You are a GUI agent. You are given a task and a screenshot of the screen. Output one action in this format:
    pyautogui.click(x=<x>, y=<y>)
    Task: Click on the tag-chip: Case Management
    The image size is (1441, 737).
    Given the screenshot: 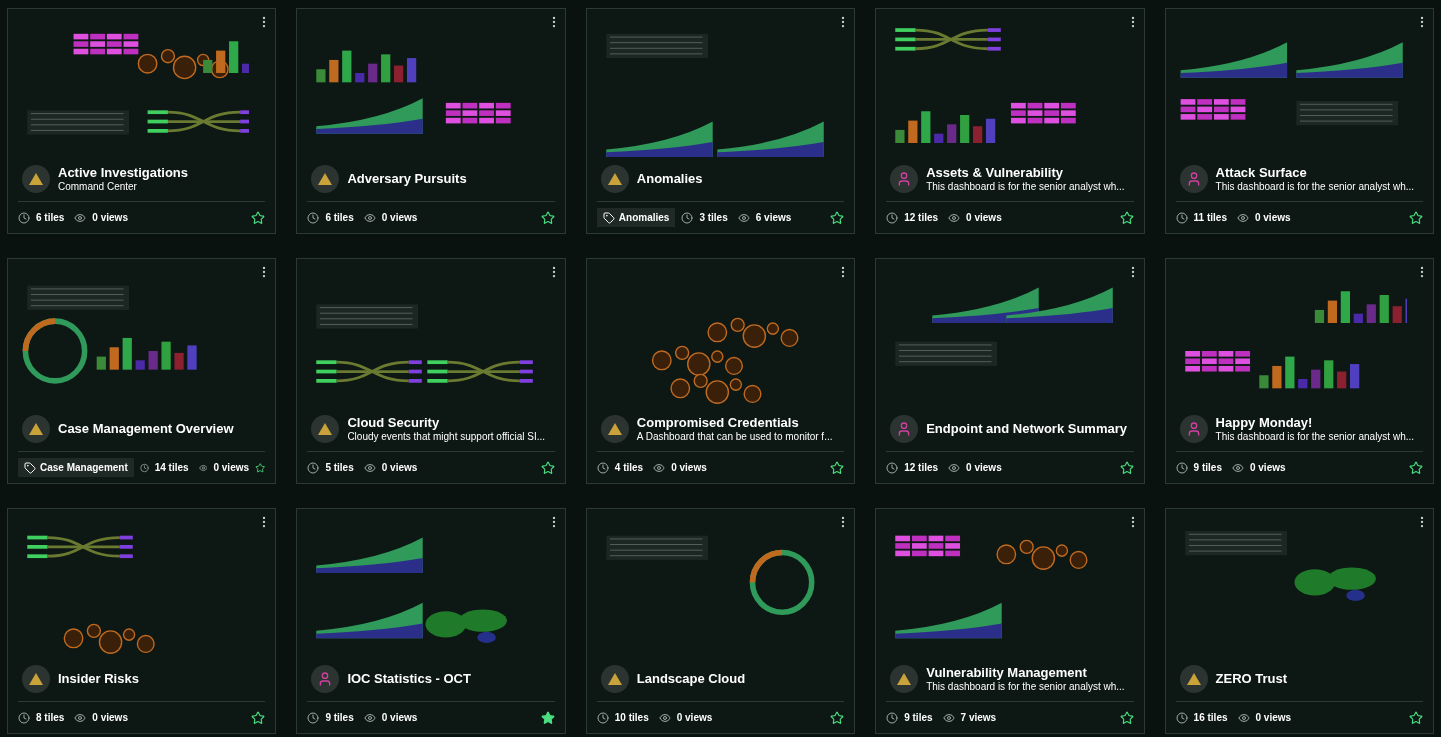 What is the action you would take?
    pyautogui.click(x=76, y=467)
    